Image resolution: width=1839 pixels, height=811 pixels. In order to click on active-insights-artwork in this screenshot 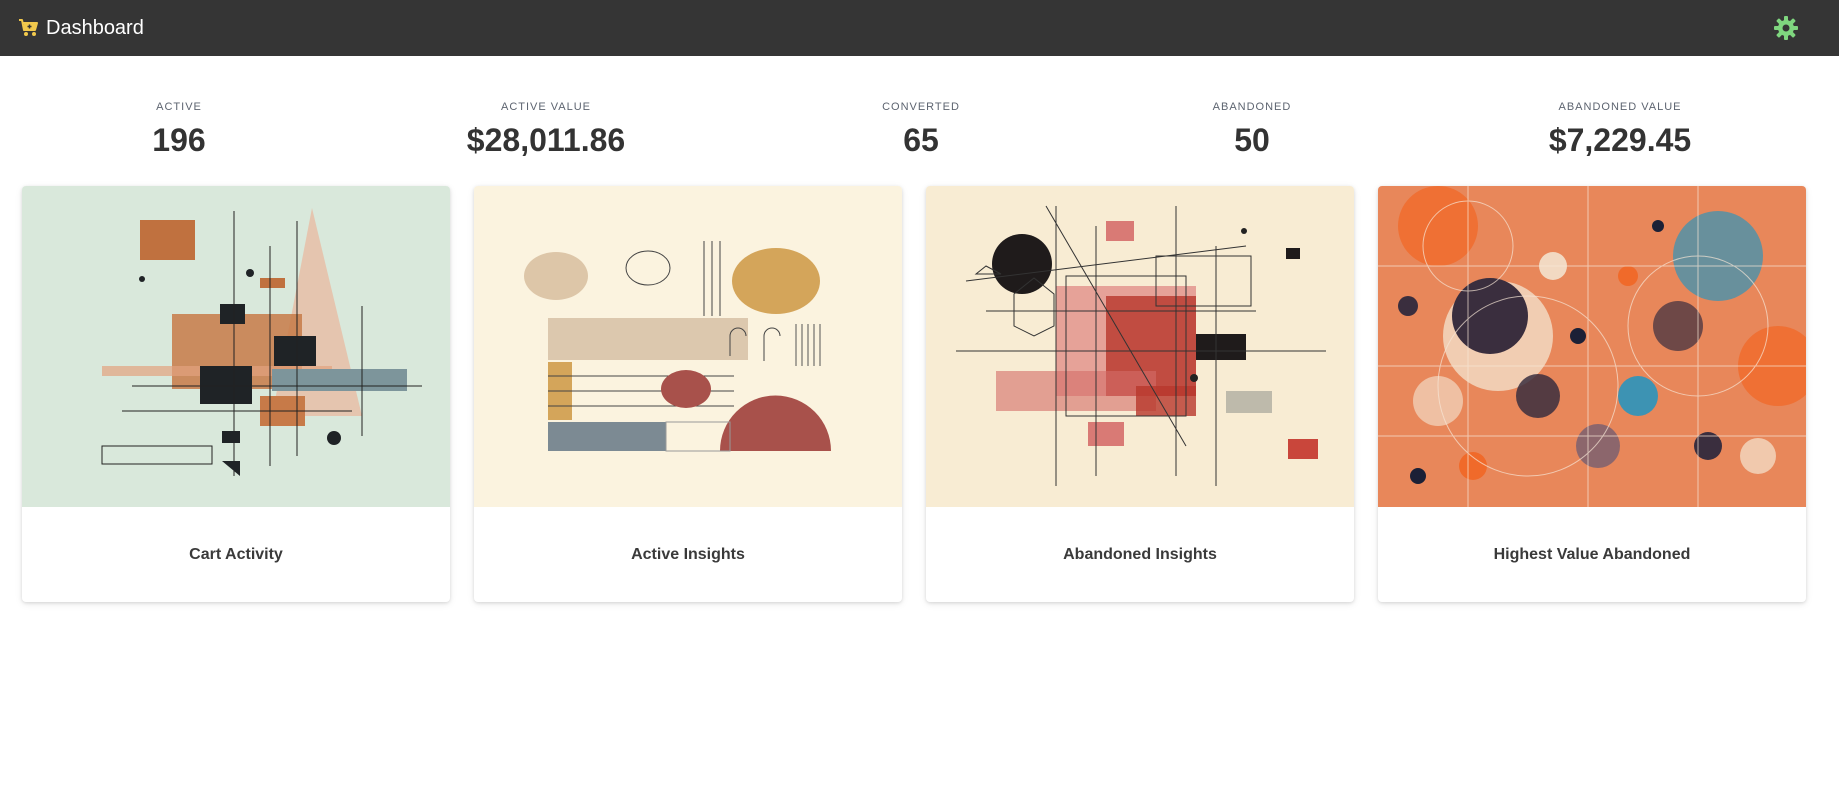, I will do `click(688, 346)`.